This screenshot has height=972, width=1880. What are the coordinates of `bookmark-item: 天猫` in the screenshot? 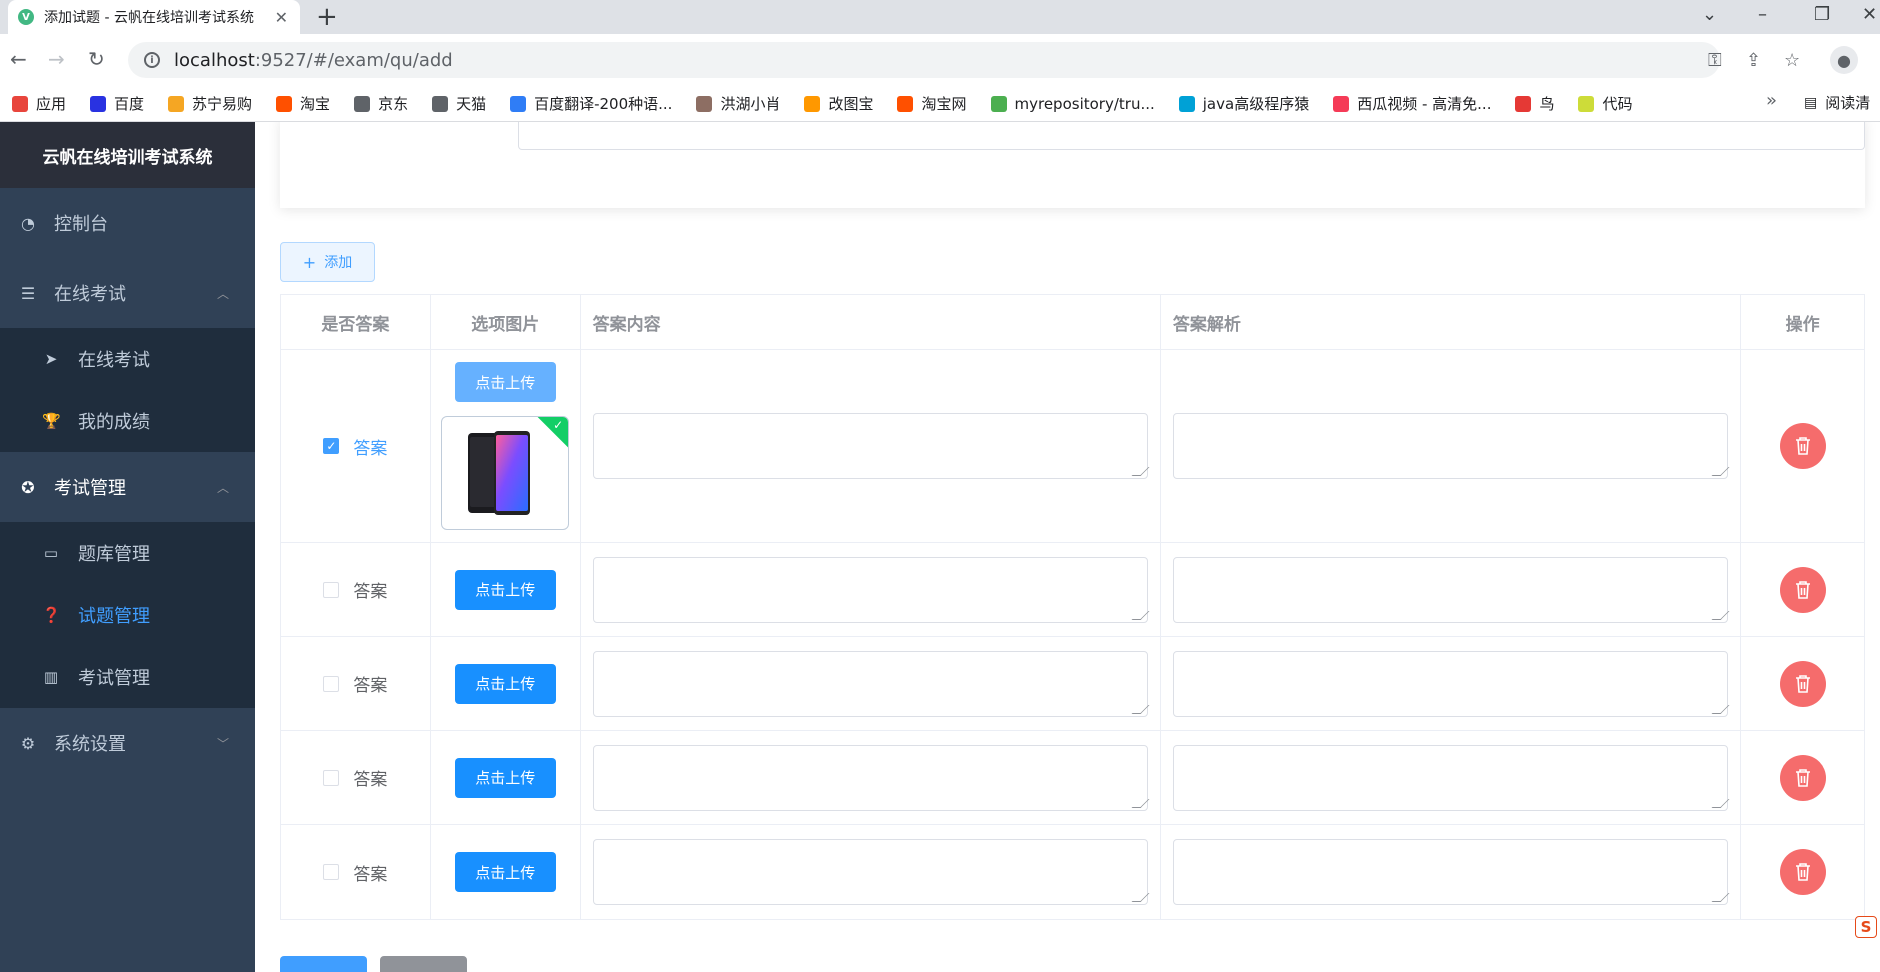 It's located at (459, 103).